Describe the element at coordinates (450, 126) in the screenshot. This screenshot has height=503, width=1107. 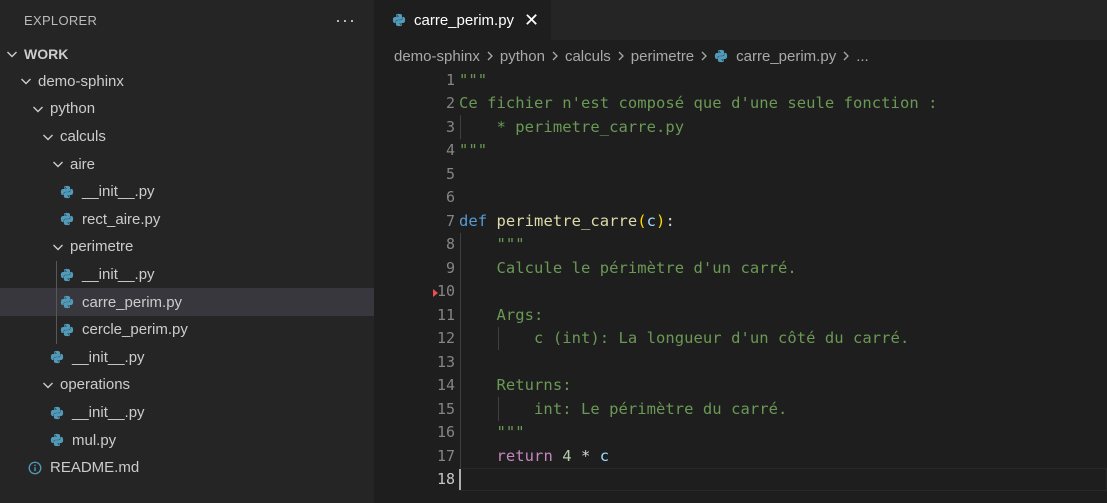
I see `line-number: 3` at that location.